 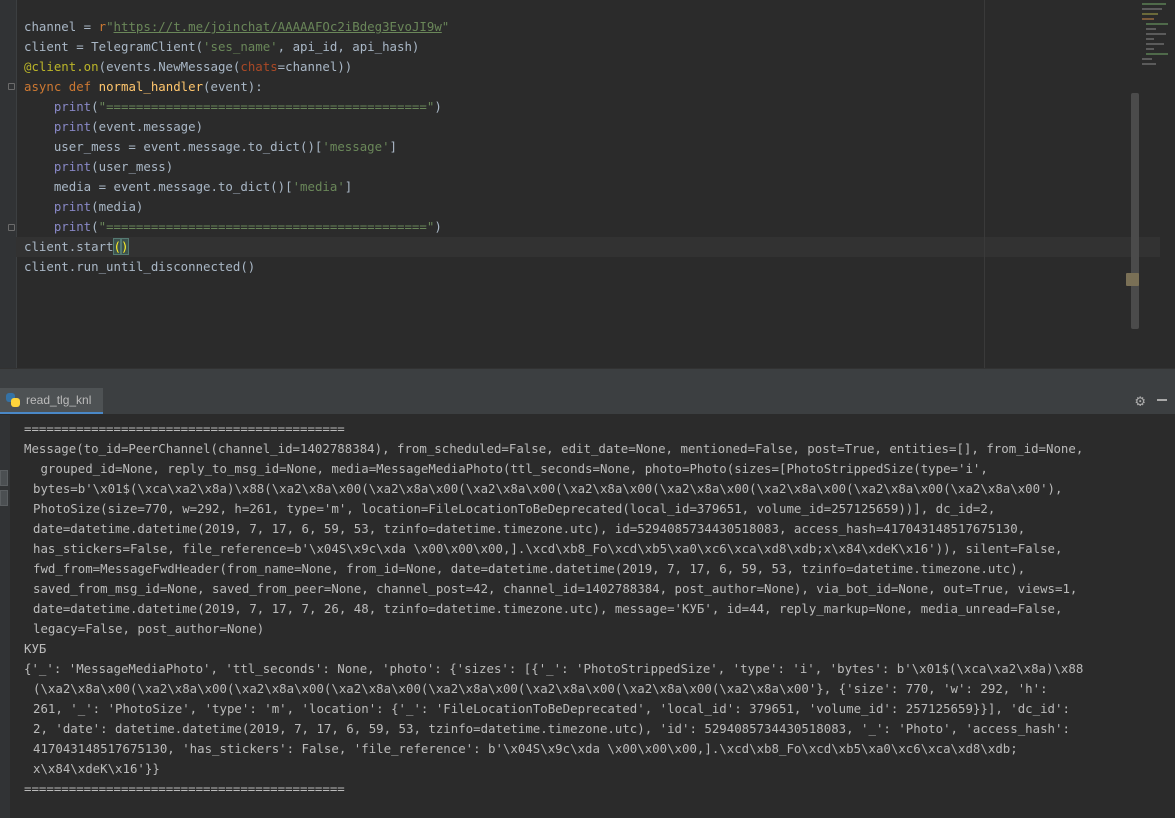 I want to click on code-line-current: client.start(), so click(x=588, y=247).